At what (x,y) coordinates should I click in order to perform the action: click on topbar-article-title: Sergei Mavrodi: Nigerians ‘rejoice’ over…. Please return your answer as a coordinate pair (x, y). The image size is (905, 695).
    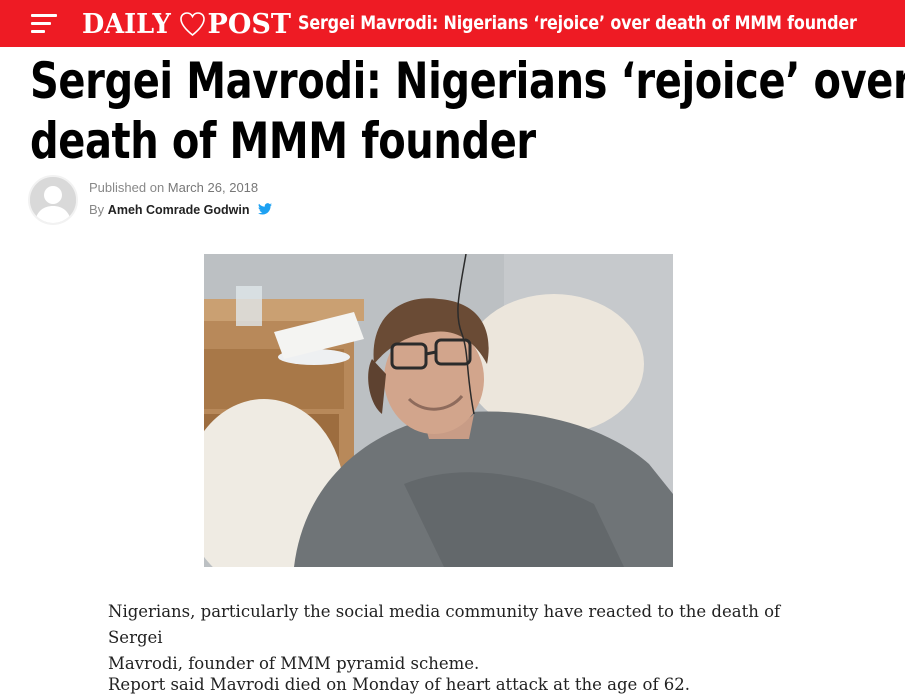
    Looking at the image, I should click on (577, 23).